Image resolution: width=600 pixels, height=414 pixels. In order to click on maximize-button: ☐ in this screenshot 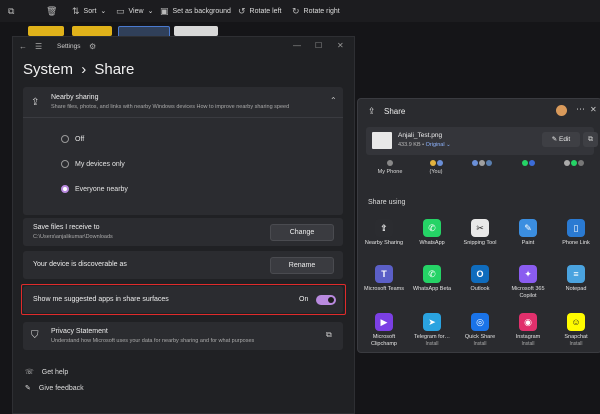, I will do `click(318, 45)`.